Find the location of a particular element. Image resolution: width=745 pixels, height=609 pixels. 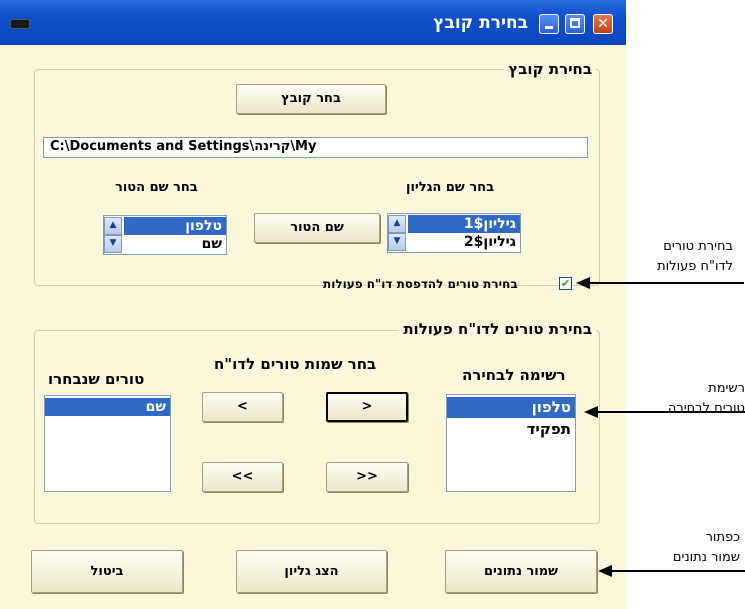

annotation-line: כפתור is located at coordinates (722, 537).